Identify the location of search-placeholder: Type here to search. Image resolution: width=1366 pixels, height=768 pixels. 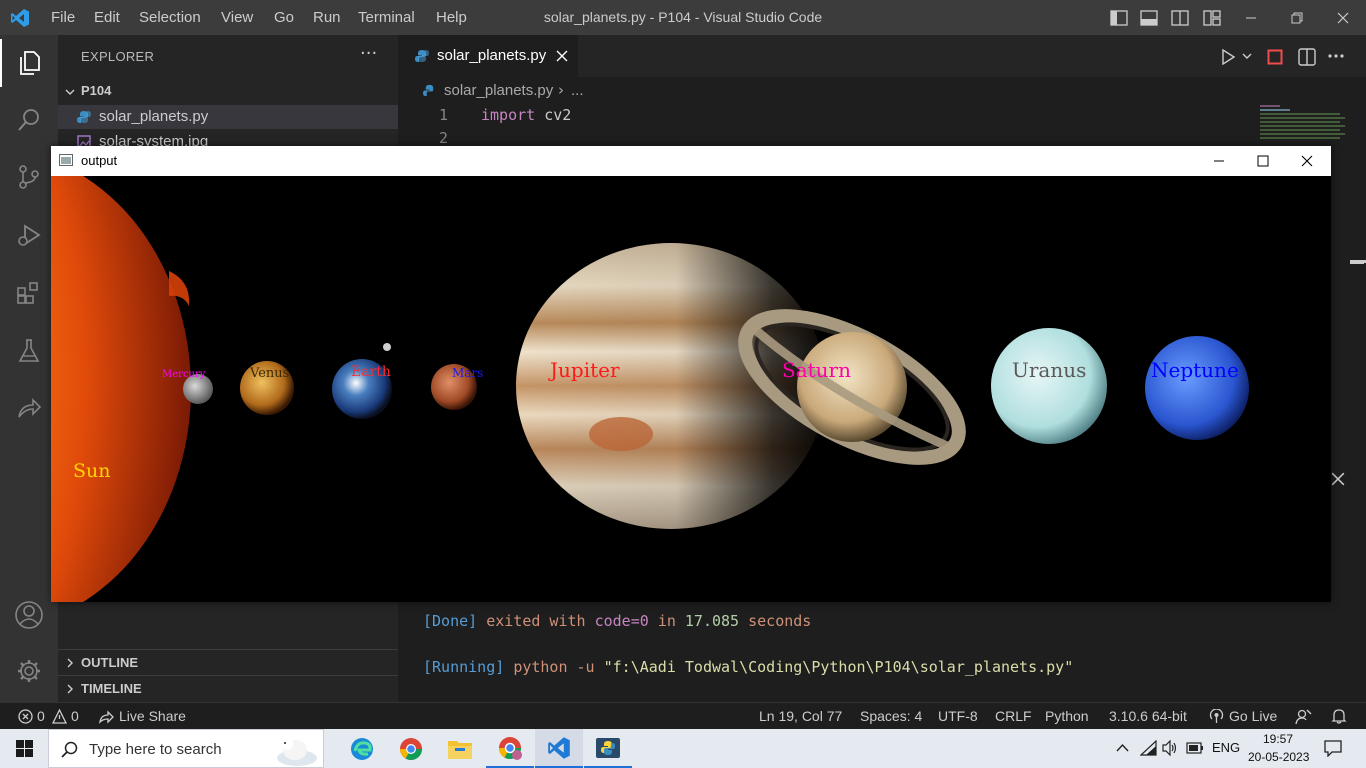
(155, 749).